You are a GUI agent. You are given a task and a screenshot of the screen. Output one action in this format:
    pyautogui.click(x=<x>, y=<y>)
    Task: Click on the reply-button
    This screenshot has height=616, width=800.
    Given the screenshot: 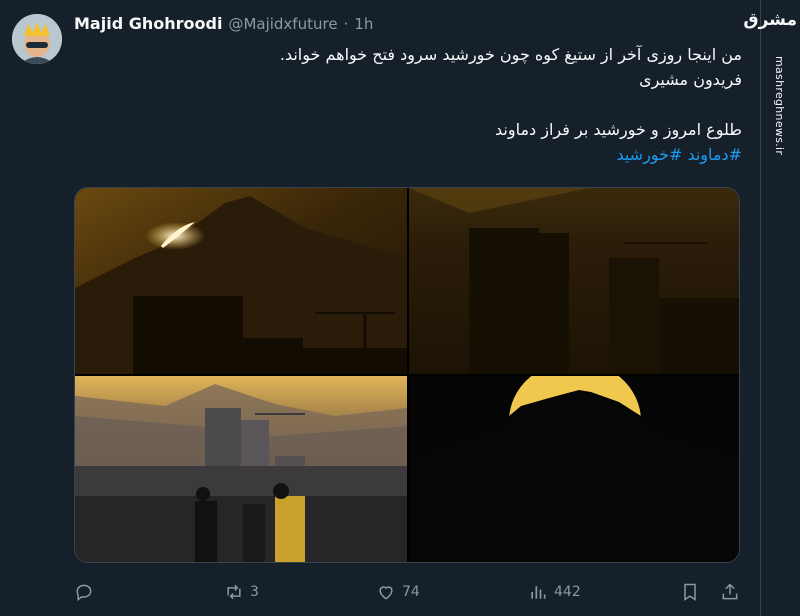 What is the action you would take?
    pyautogui.click(x=84, y=592)
    